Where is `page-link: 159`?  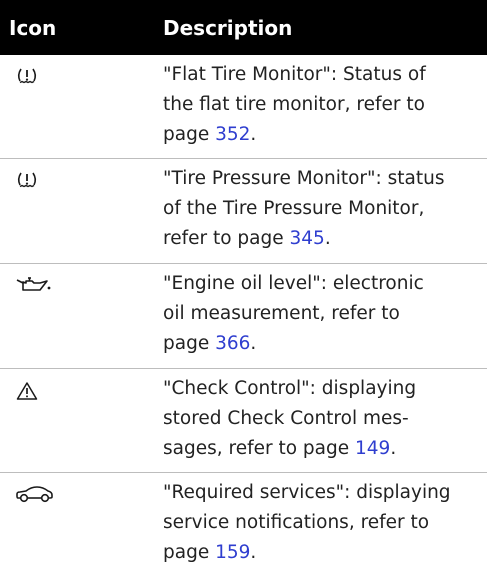
page-link: 159 is located at coordinates (232, 552).